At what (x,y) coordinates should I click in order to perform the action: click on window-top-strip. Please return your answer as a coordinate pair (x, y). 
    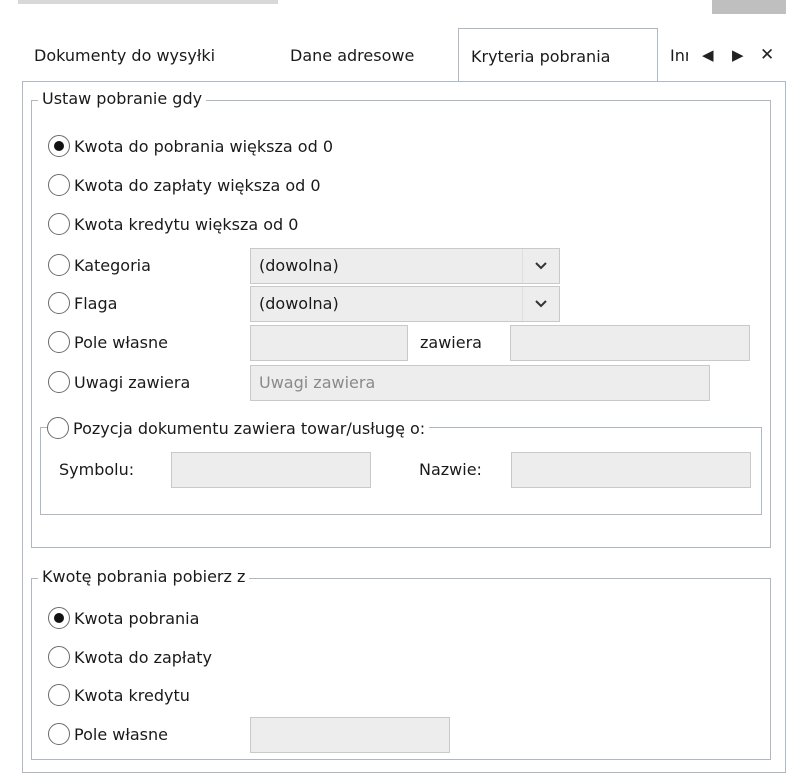
    Looking at the image, I should click on (393, 7).